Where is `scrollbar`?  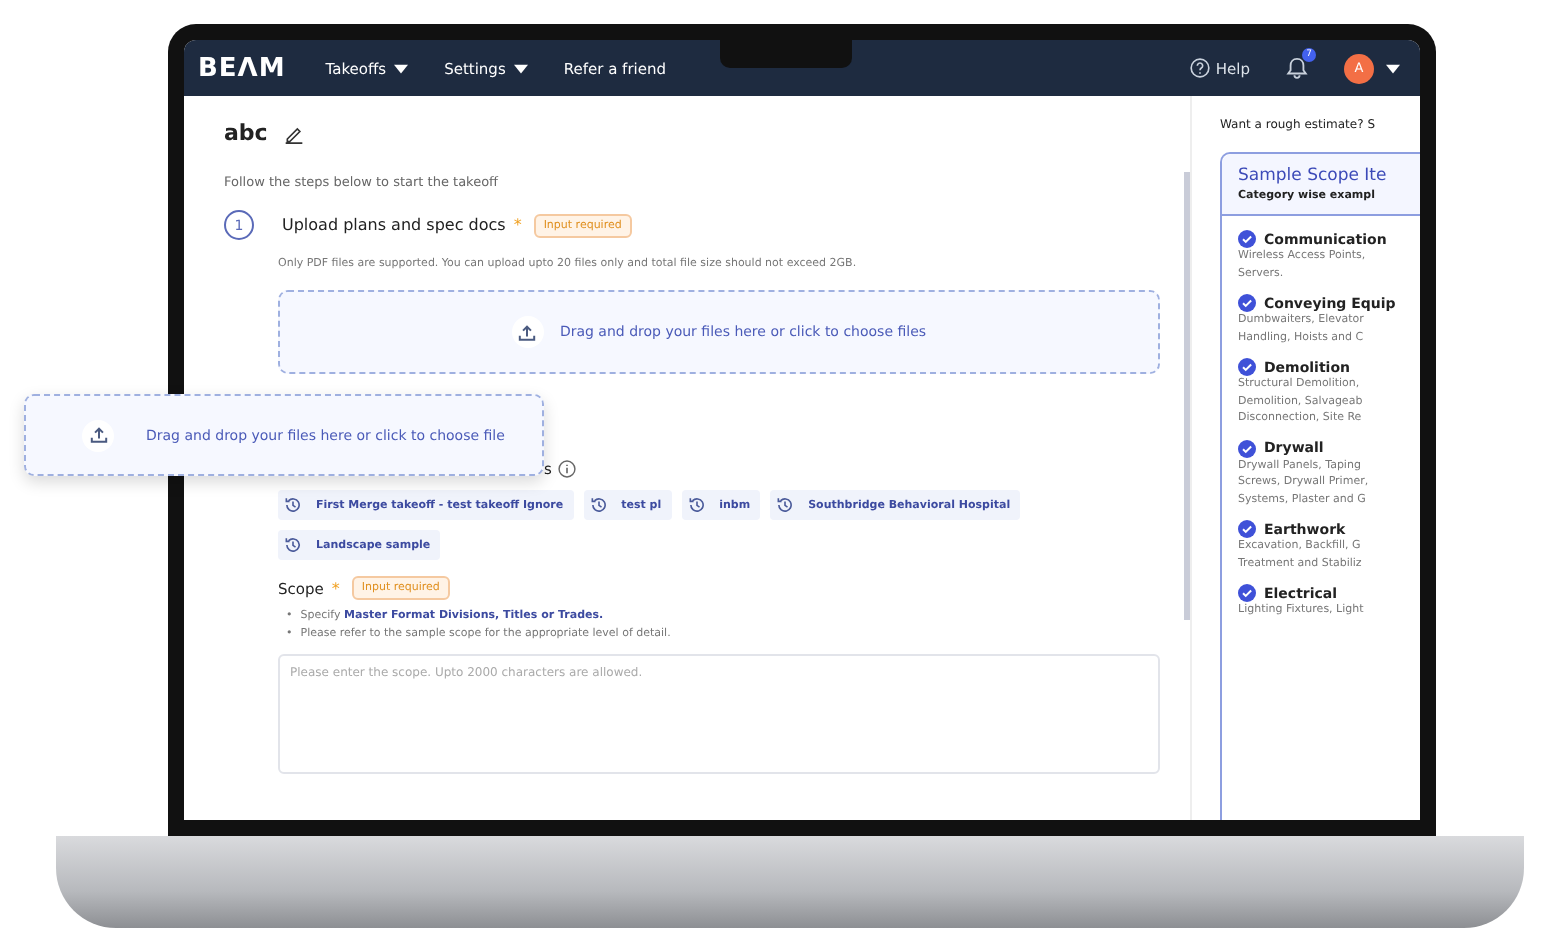
scrollbar is located at coordinates (1187, 396).